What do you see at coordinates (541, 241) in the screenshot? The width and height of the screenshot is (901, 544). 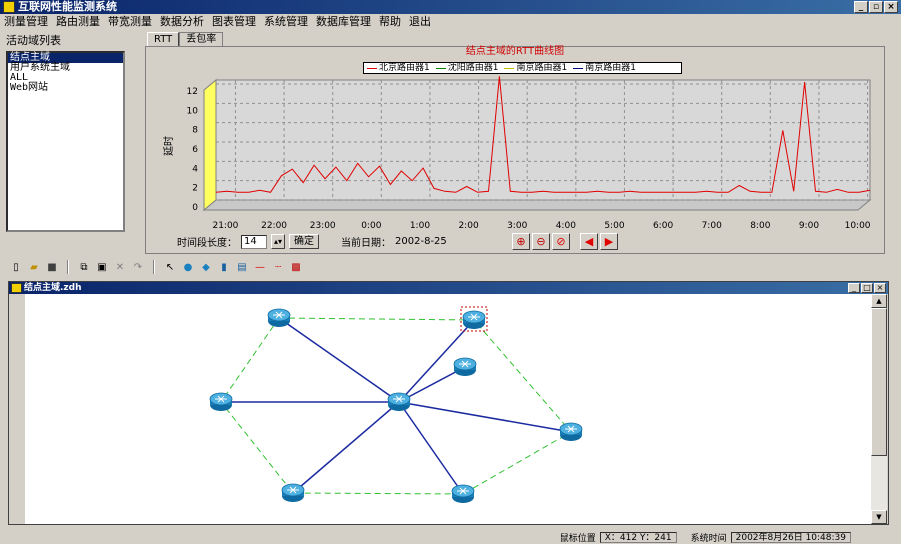 I see `zoom-out-icon: ⊖` at bounding box center [541, 241].